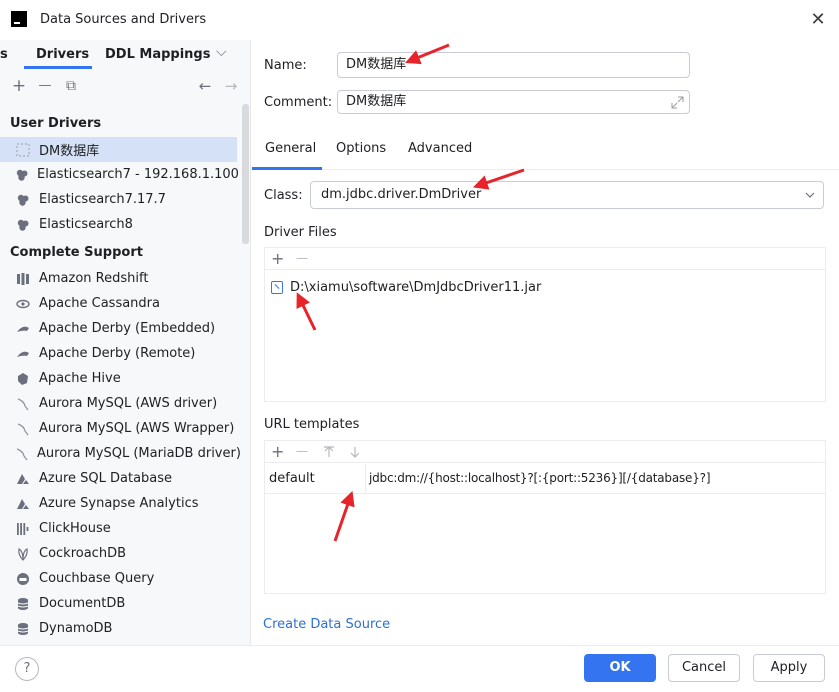 The height and width of the screenshot is (692, 839). What do you see at coordinates (23, 379) in the screenshot?
I see `hive-icon` at bounding box center [23, 379].